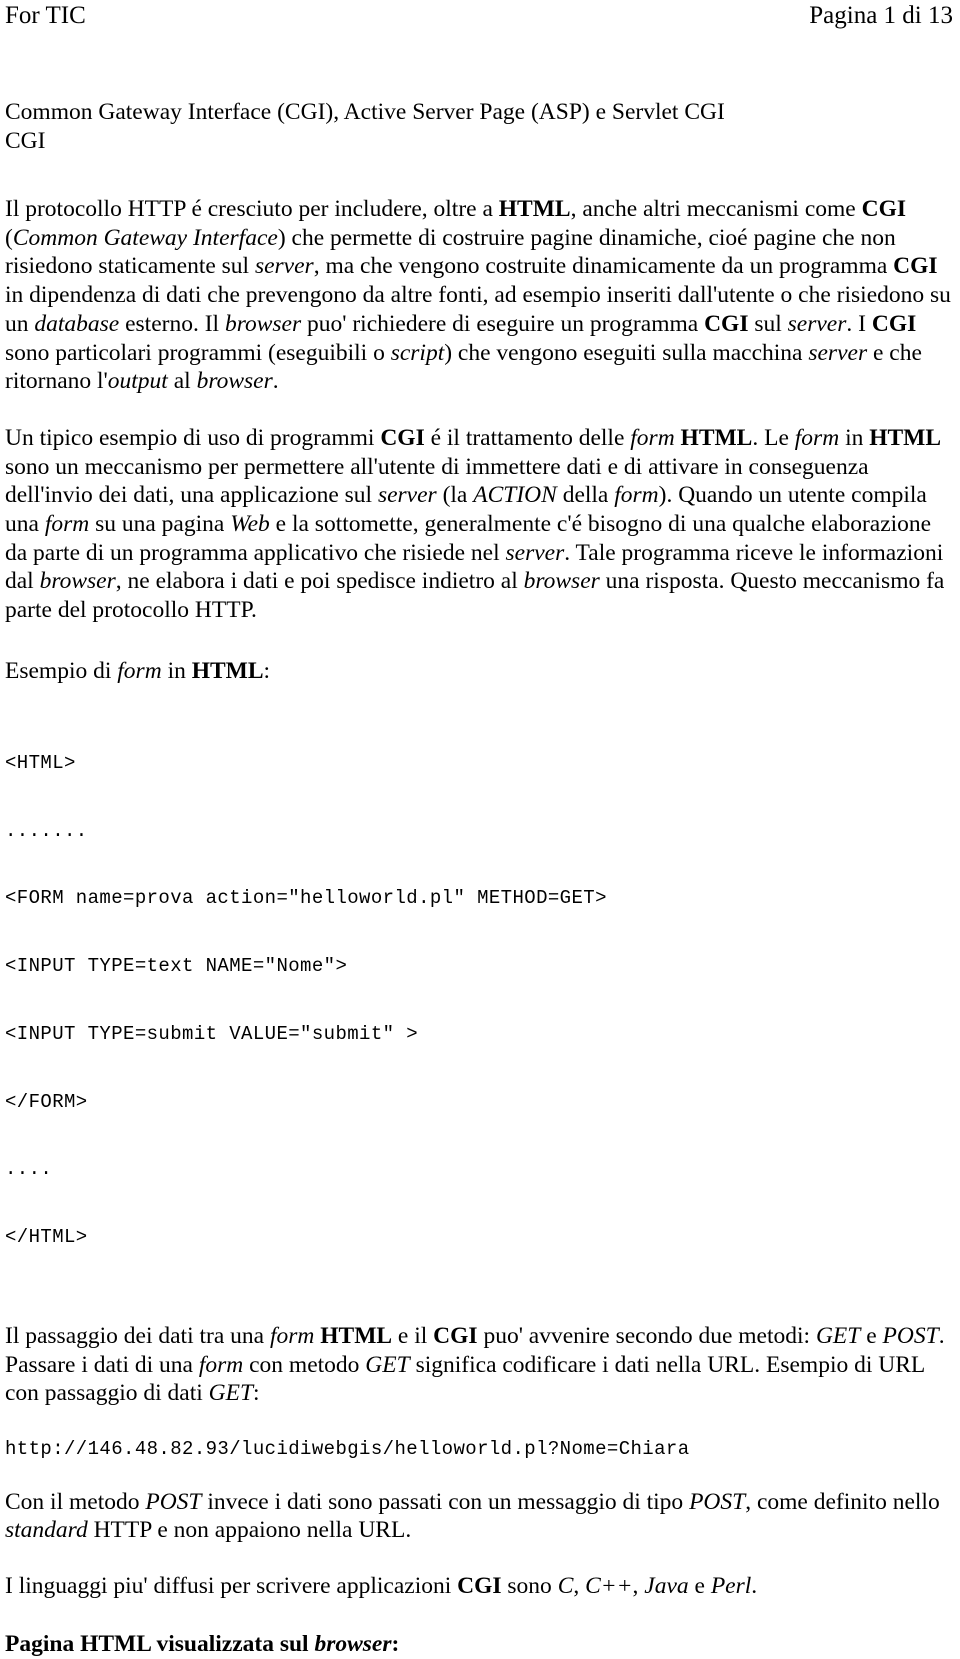 The height and width of the screenshot is (1659, 960). Describe the element at coordinates (881, 15) in the screenshot. I see `header-page-number: Pagina 1 di 13` at that location.